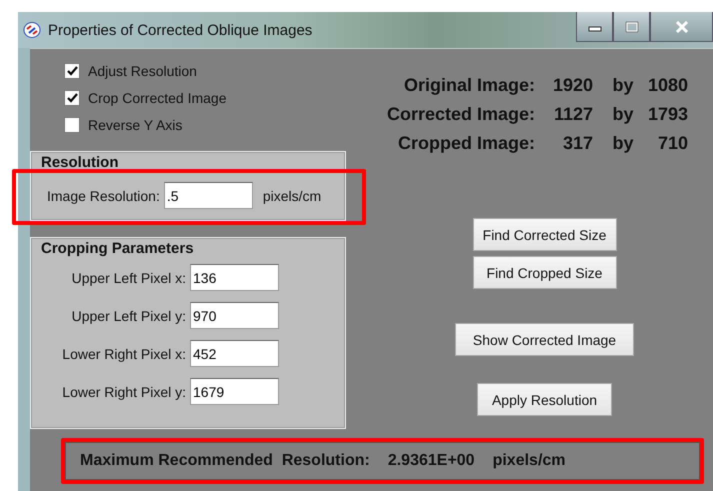 This screenshot has width=713, height=491. What do you see at coordinates (468, 85) in the screenshot?
I see `size-label: Original Image:` at bounding box center [468, 85].